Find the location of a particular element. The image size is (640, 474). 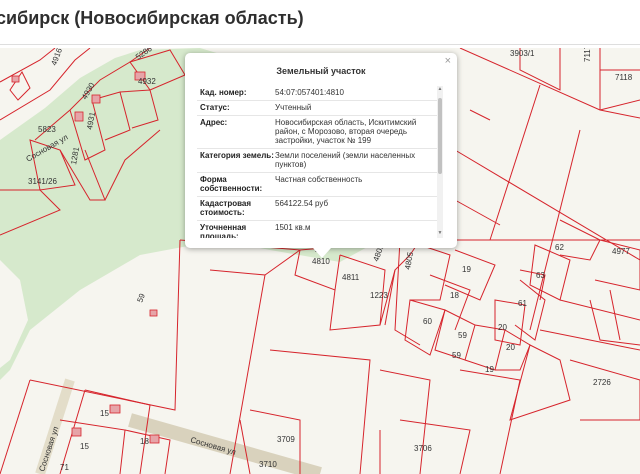

parcel-label: 3709 is located at coordinates (286, 439).